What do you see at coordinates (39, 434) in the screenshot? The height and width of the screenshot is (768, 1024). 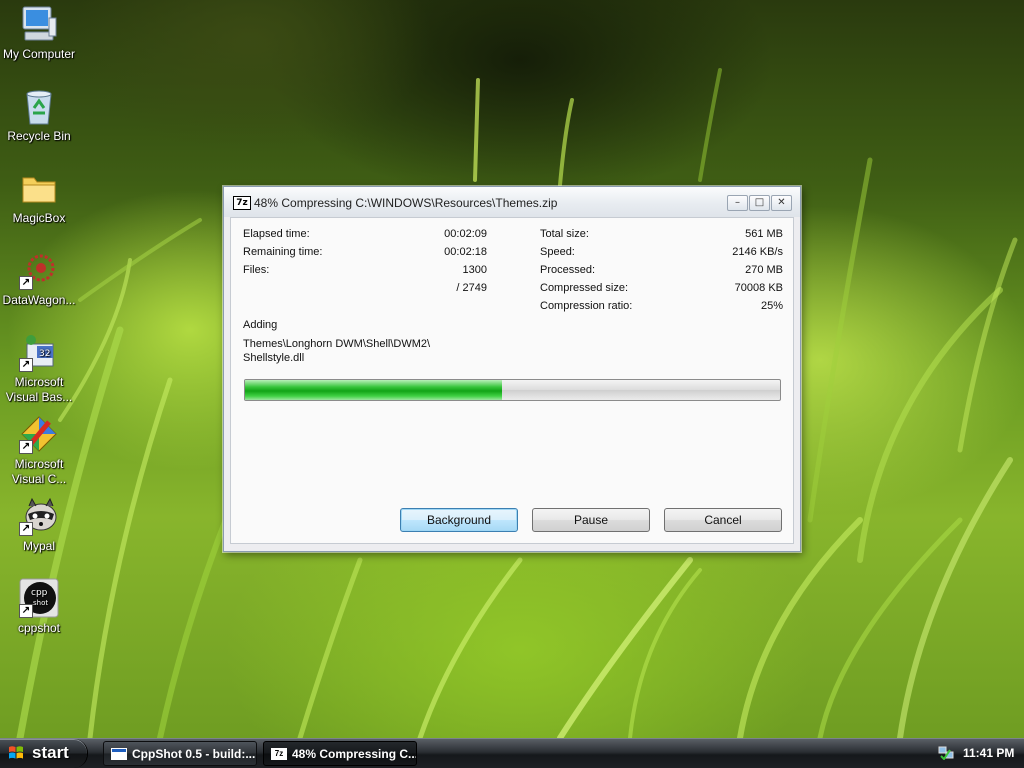 I see `visual-c-icon: ↗` at bounding box center [39, 434].